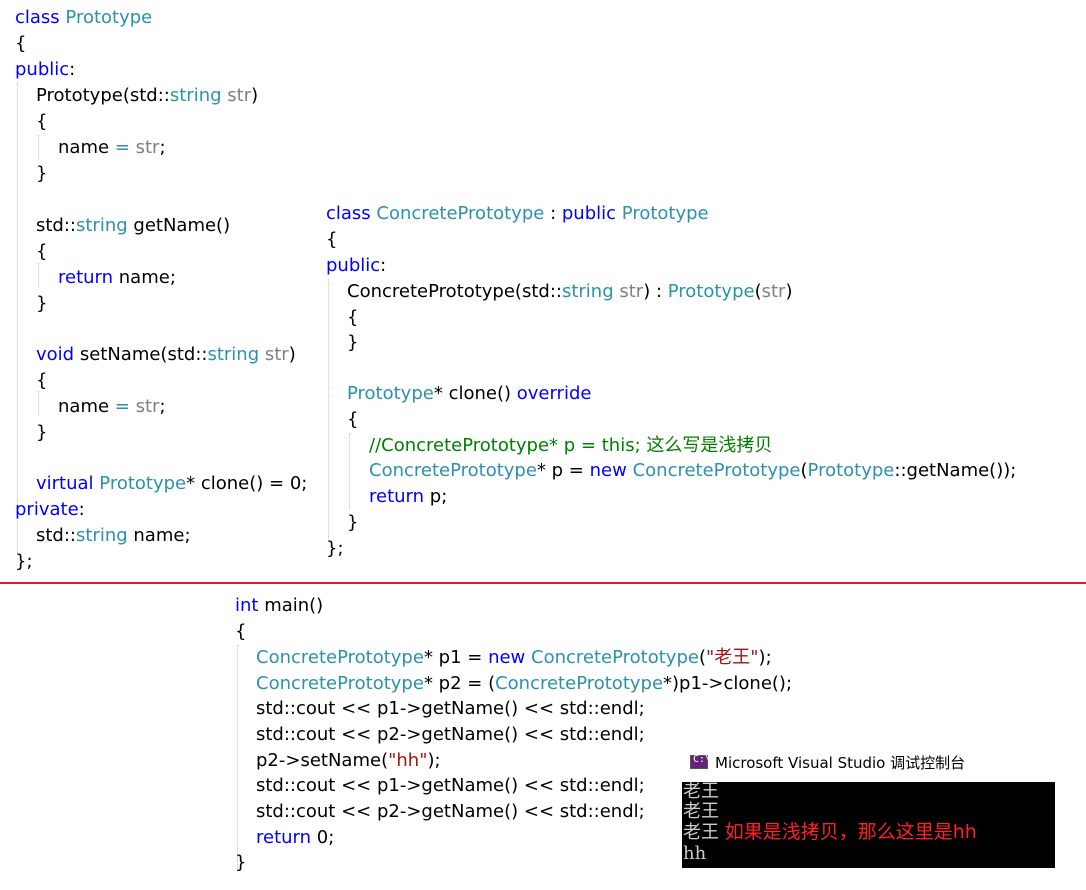 The image size is (1086, 890). Describe the element at coordinates (571, 445) in the screenshot. I see `code-line: //ConcretePrototype* p = this; 这么写是浅拷贝` at that location.